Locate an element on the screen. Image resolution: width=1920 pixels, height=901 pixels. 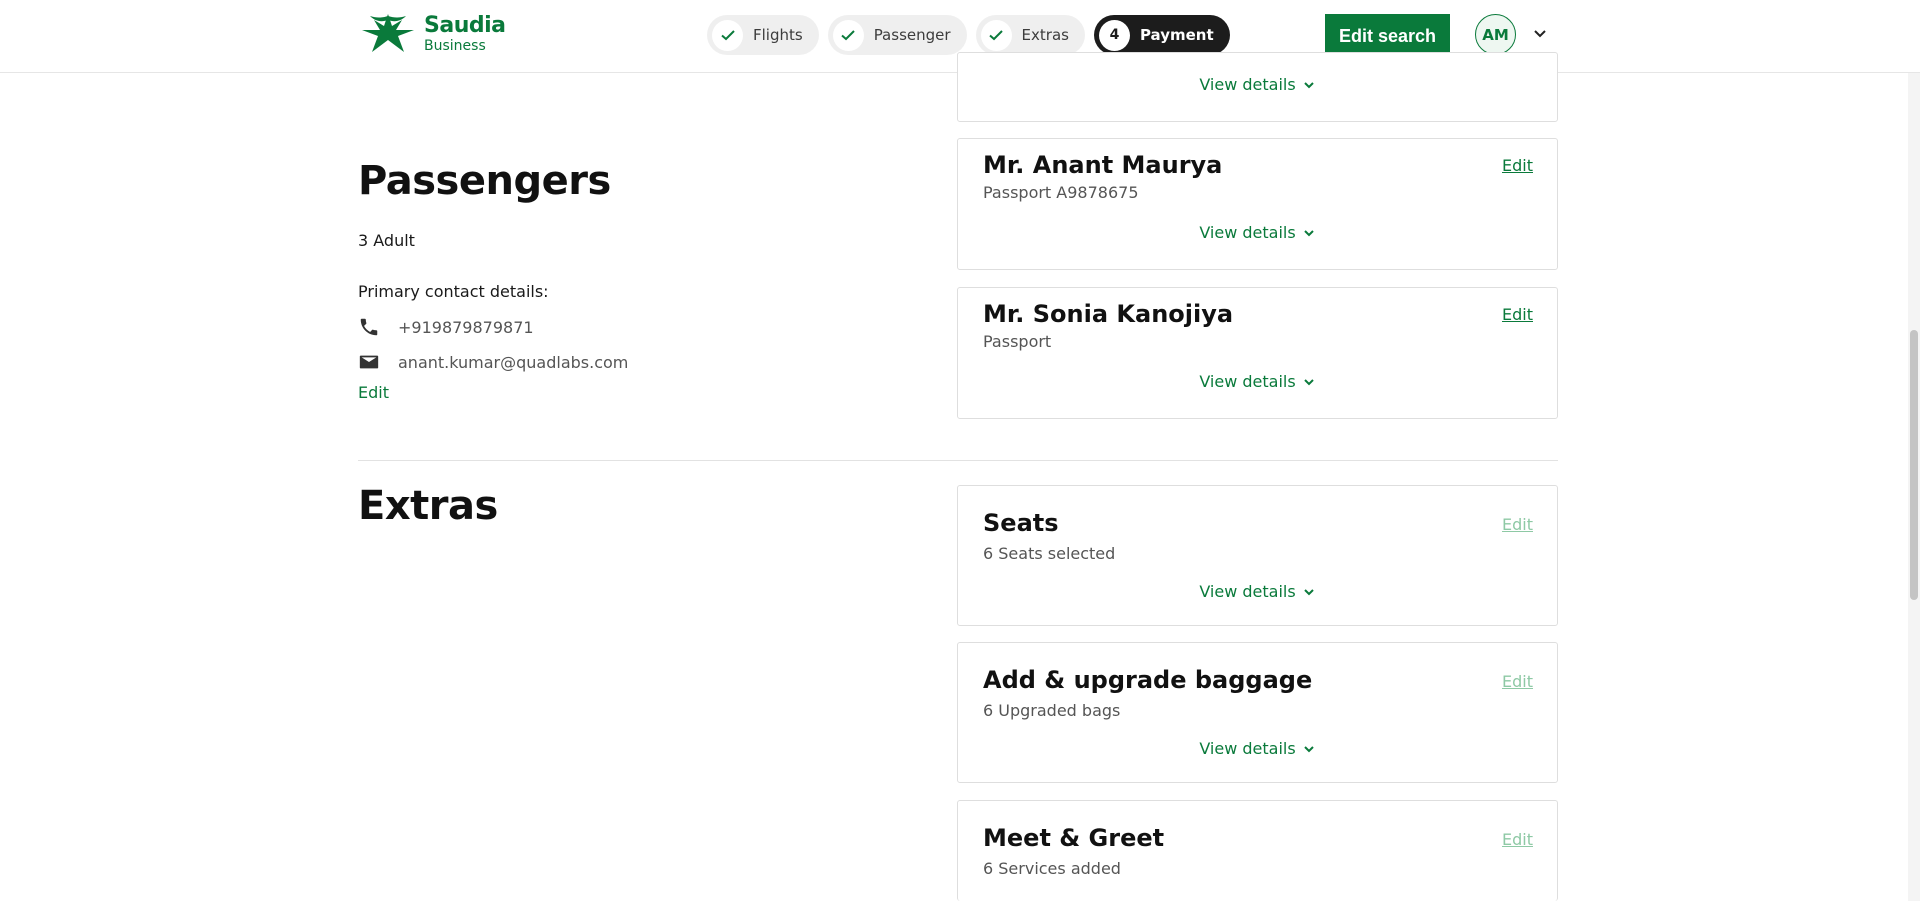
passenger-name: Mr. Sonia Kanojiya is located at coordinates (1108, 314).